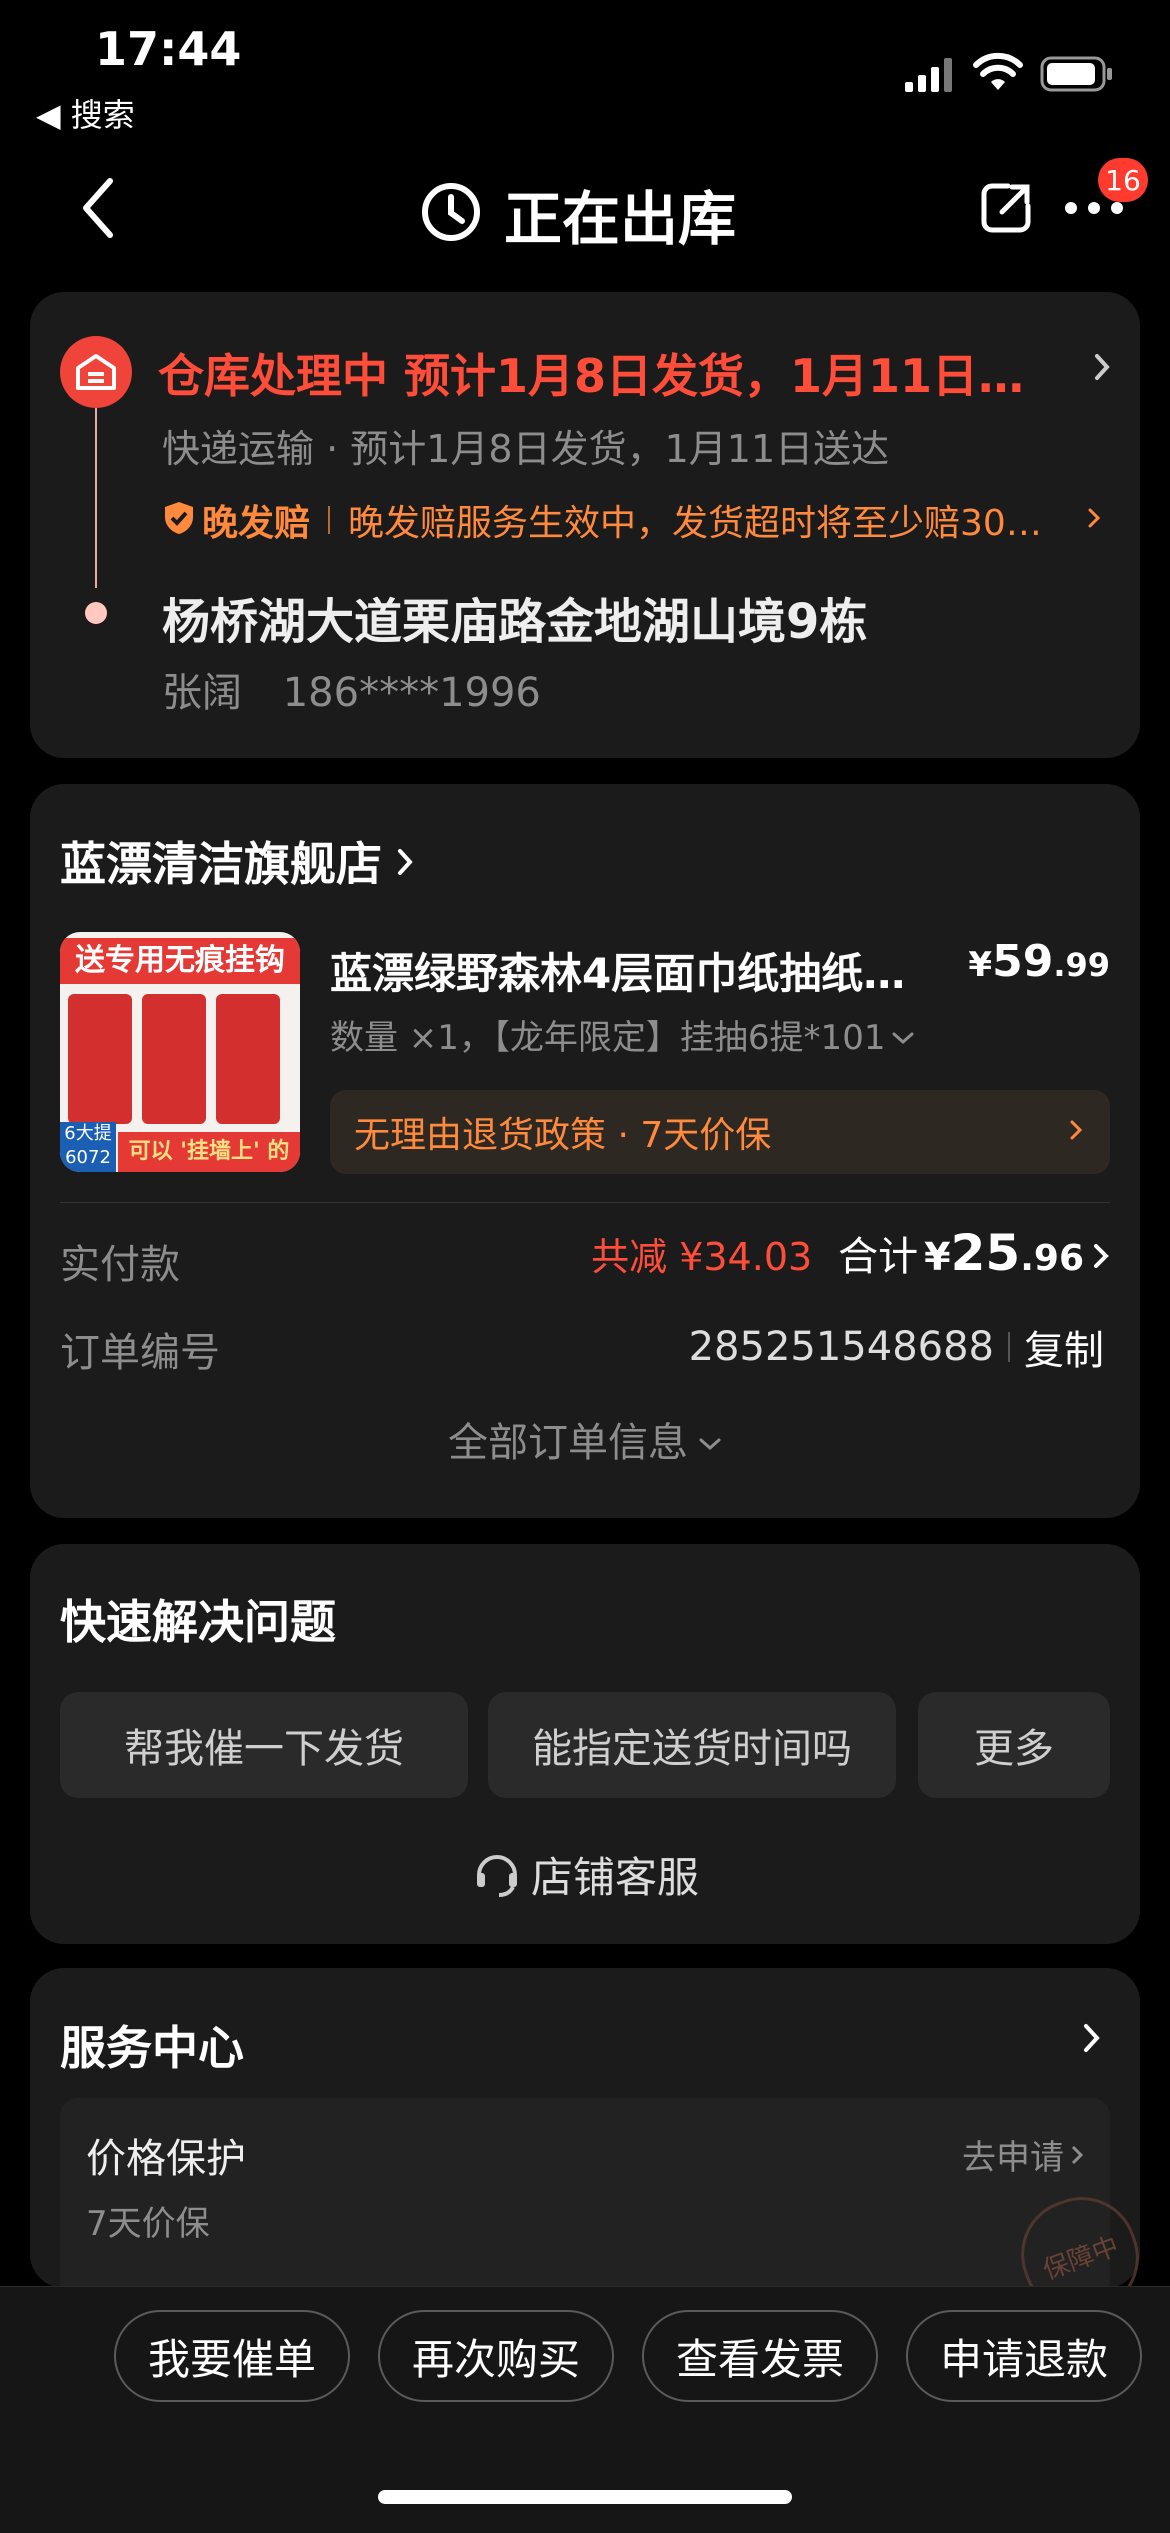 The height and width of the screenshot is (2533, 1170). I want to click on warehouse-icon, so click(96, 372).